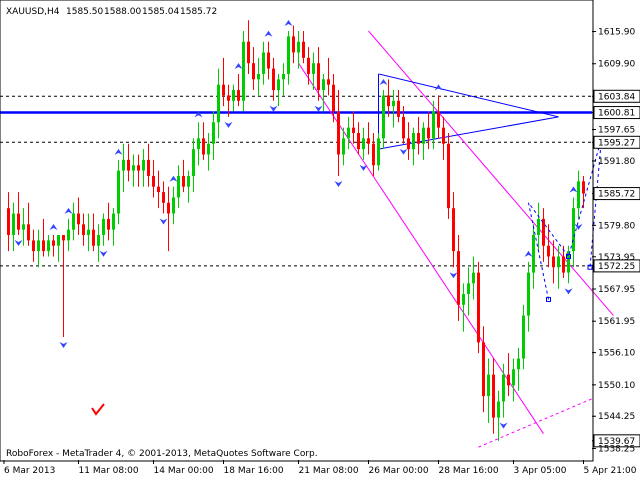 The width and height of the screenshot is (640, 480). Describe the element at coordinates (616, 267) in the screenshot. I see `price-tag-label: 1572.25` at that location.